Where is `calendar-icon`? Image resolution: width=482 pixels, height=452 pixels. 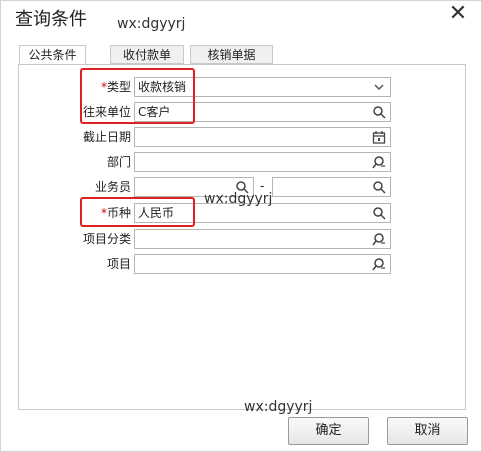 calendar-icon is located at coordinates (379, 137).